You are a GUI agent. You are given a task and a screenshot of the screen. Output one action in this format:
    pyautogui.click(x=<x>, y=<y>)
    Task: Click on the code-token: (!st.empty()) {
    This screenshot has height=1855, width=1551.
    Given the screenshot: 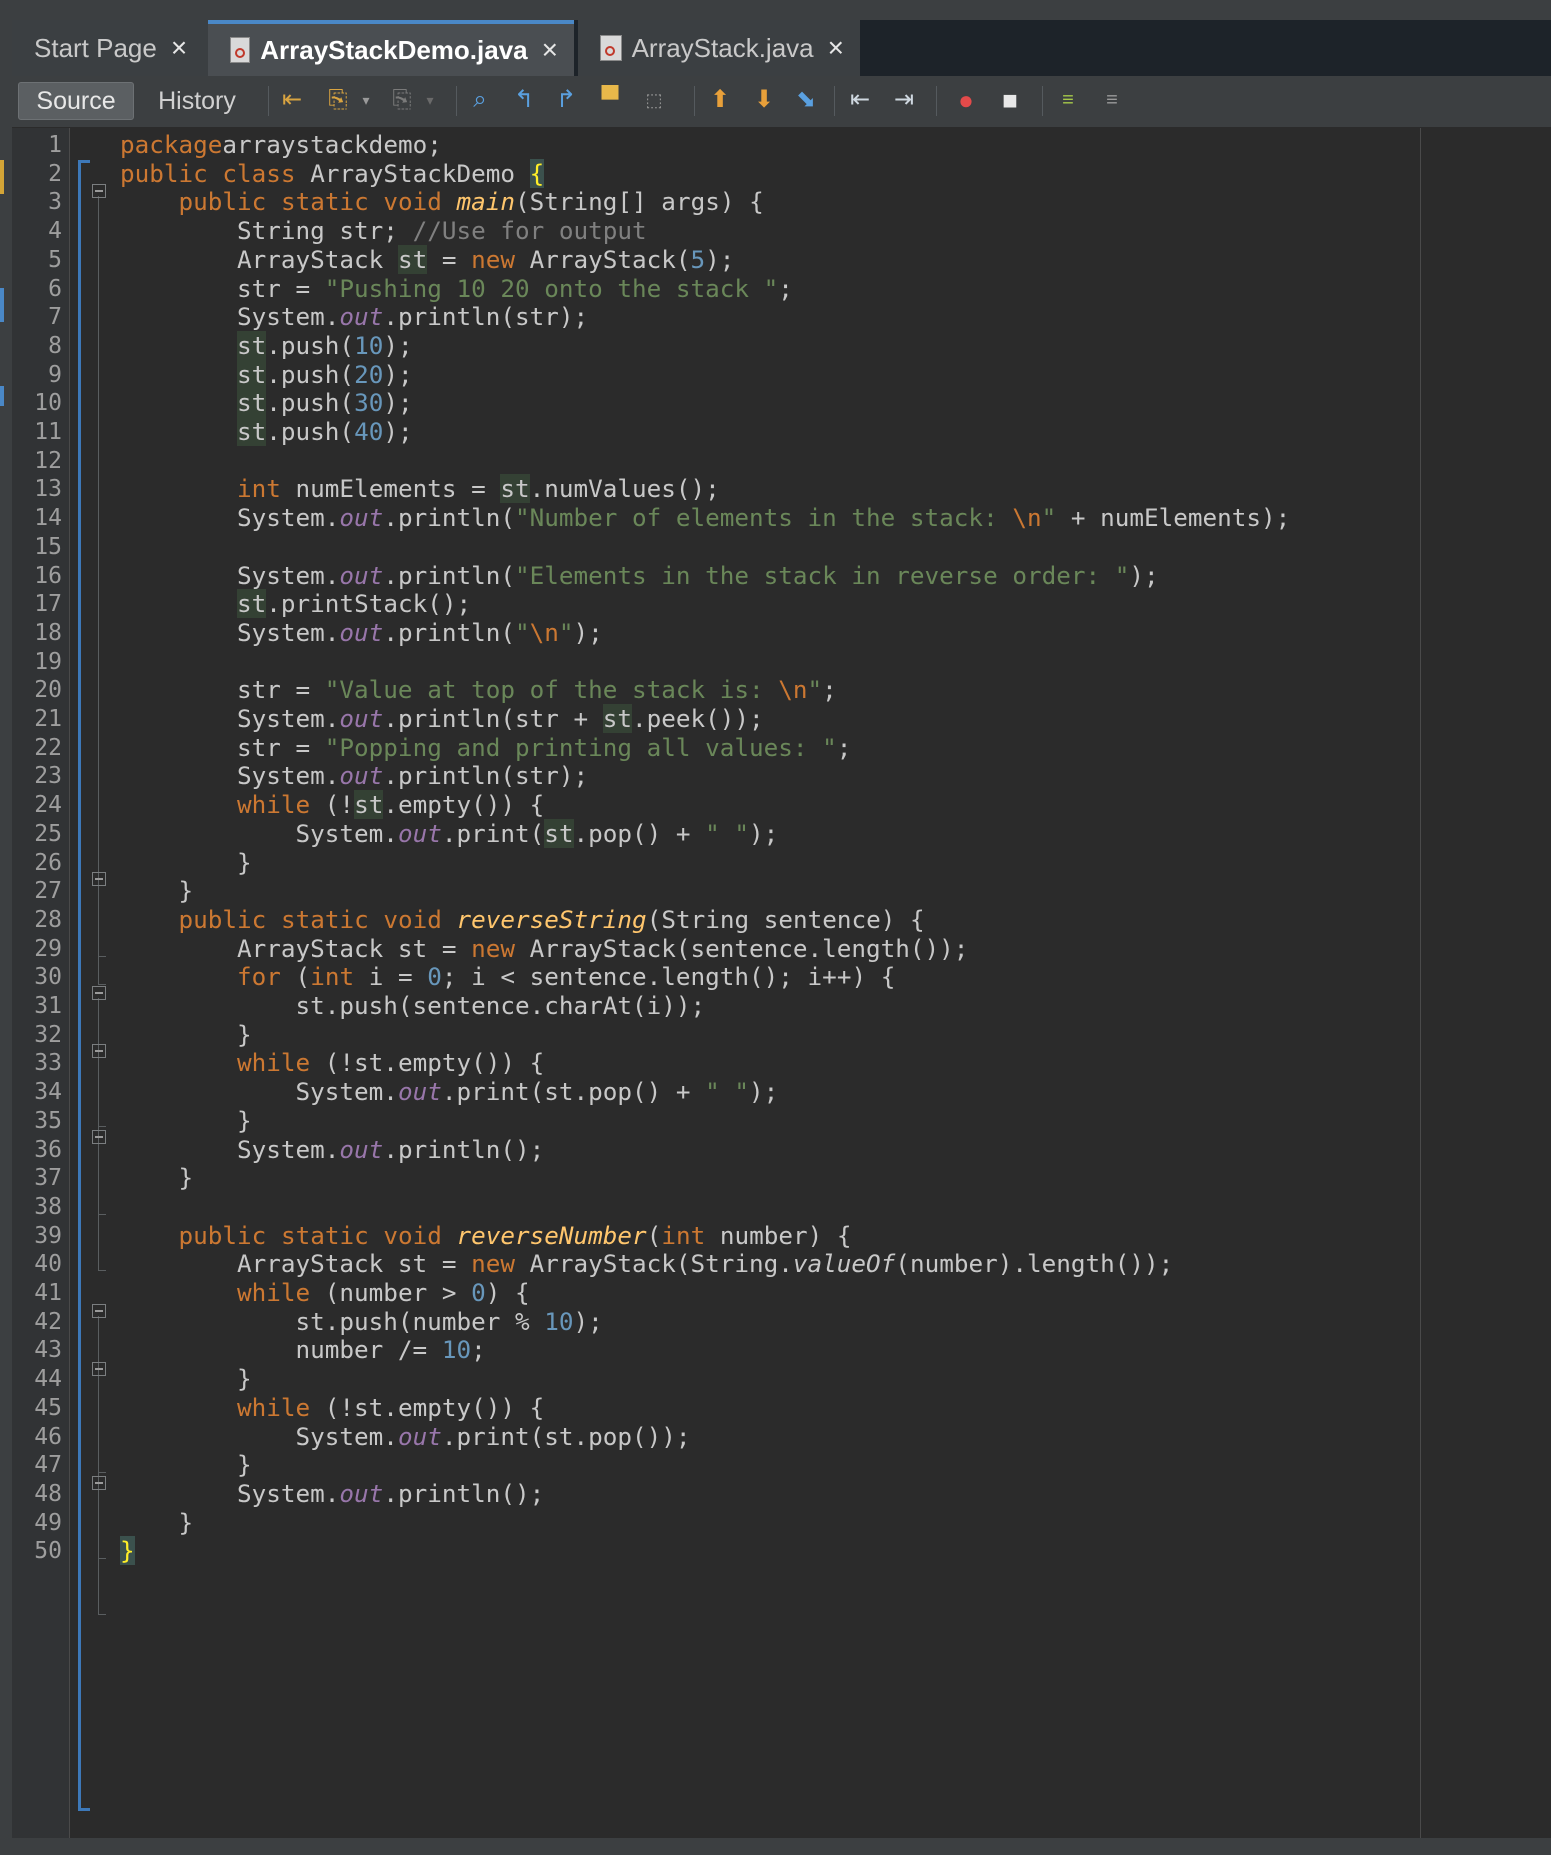 What is the action you would take?
    pyautogui.click(x=427, y=1407)
    